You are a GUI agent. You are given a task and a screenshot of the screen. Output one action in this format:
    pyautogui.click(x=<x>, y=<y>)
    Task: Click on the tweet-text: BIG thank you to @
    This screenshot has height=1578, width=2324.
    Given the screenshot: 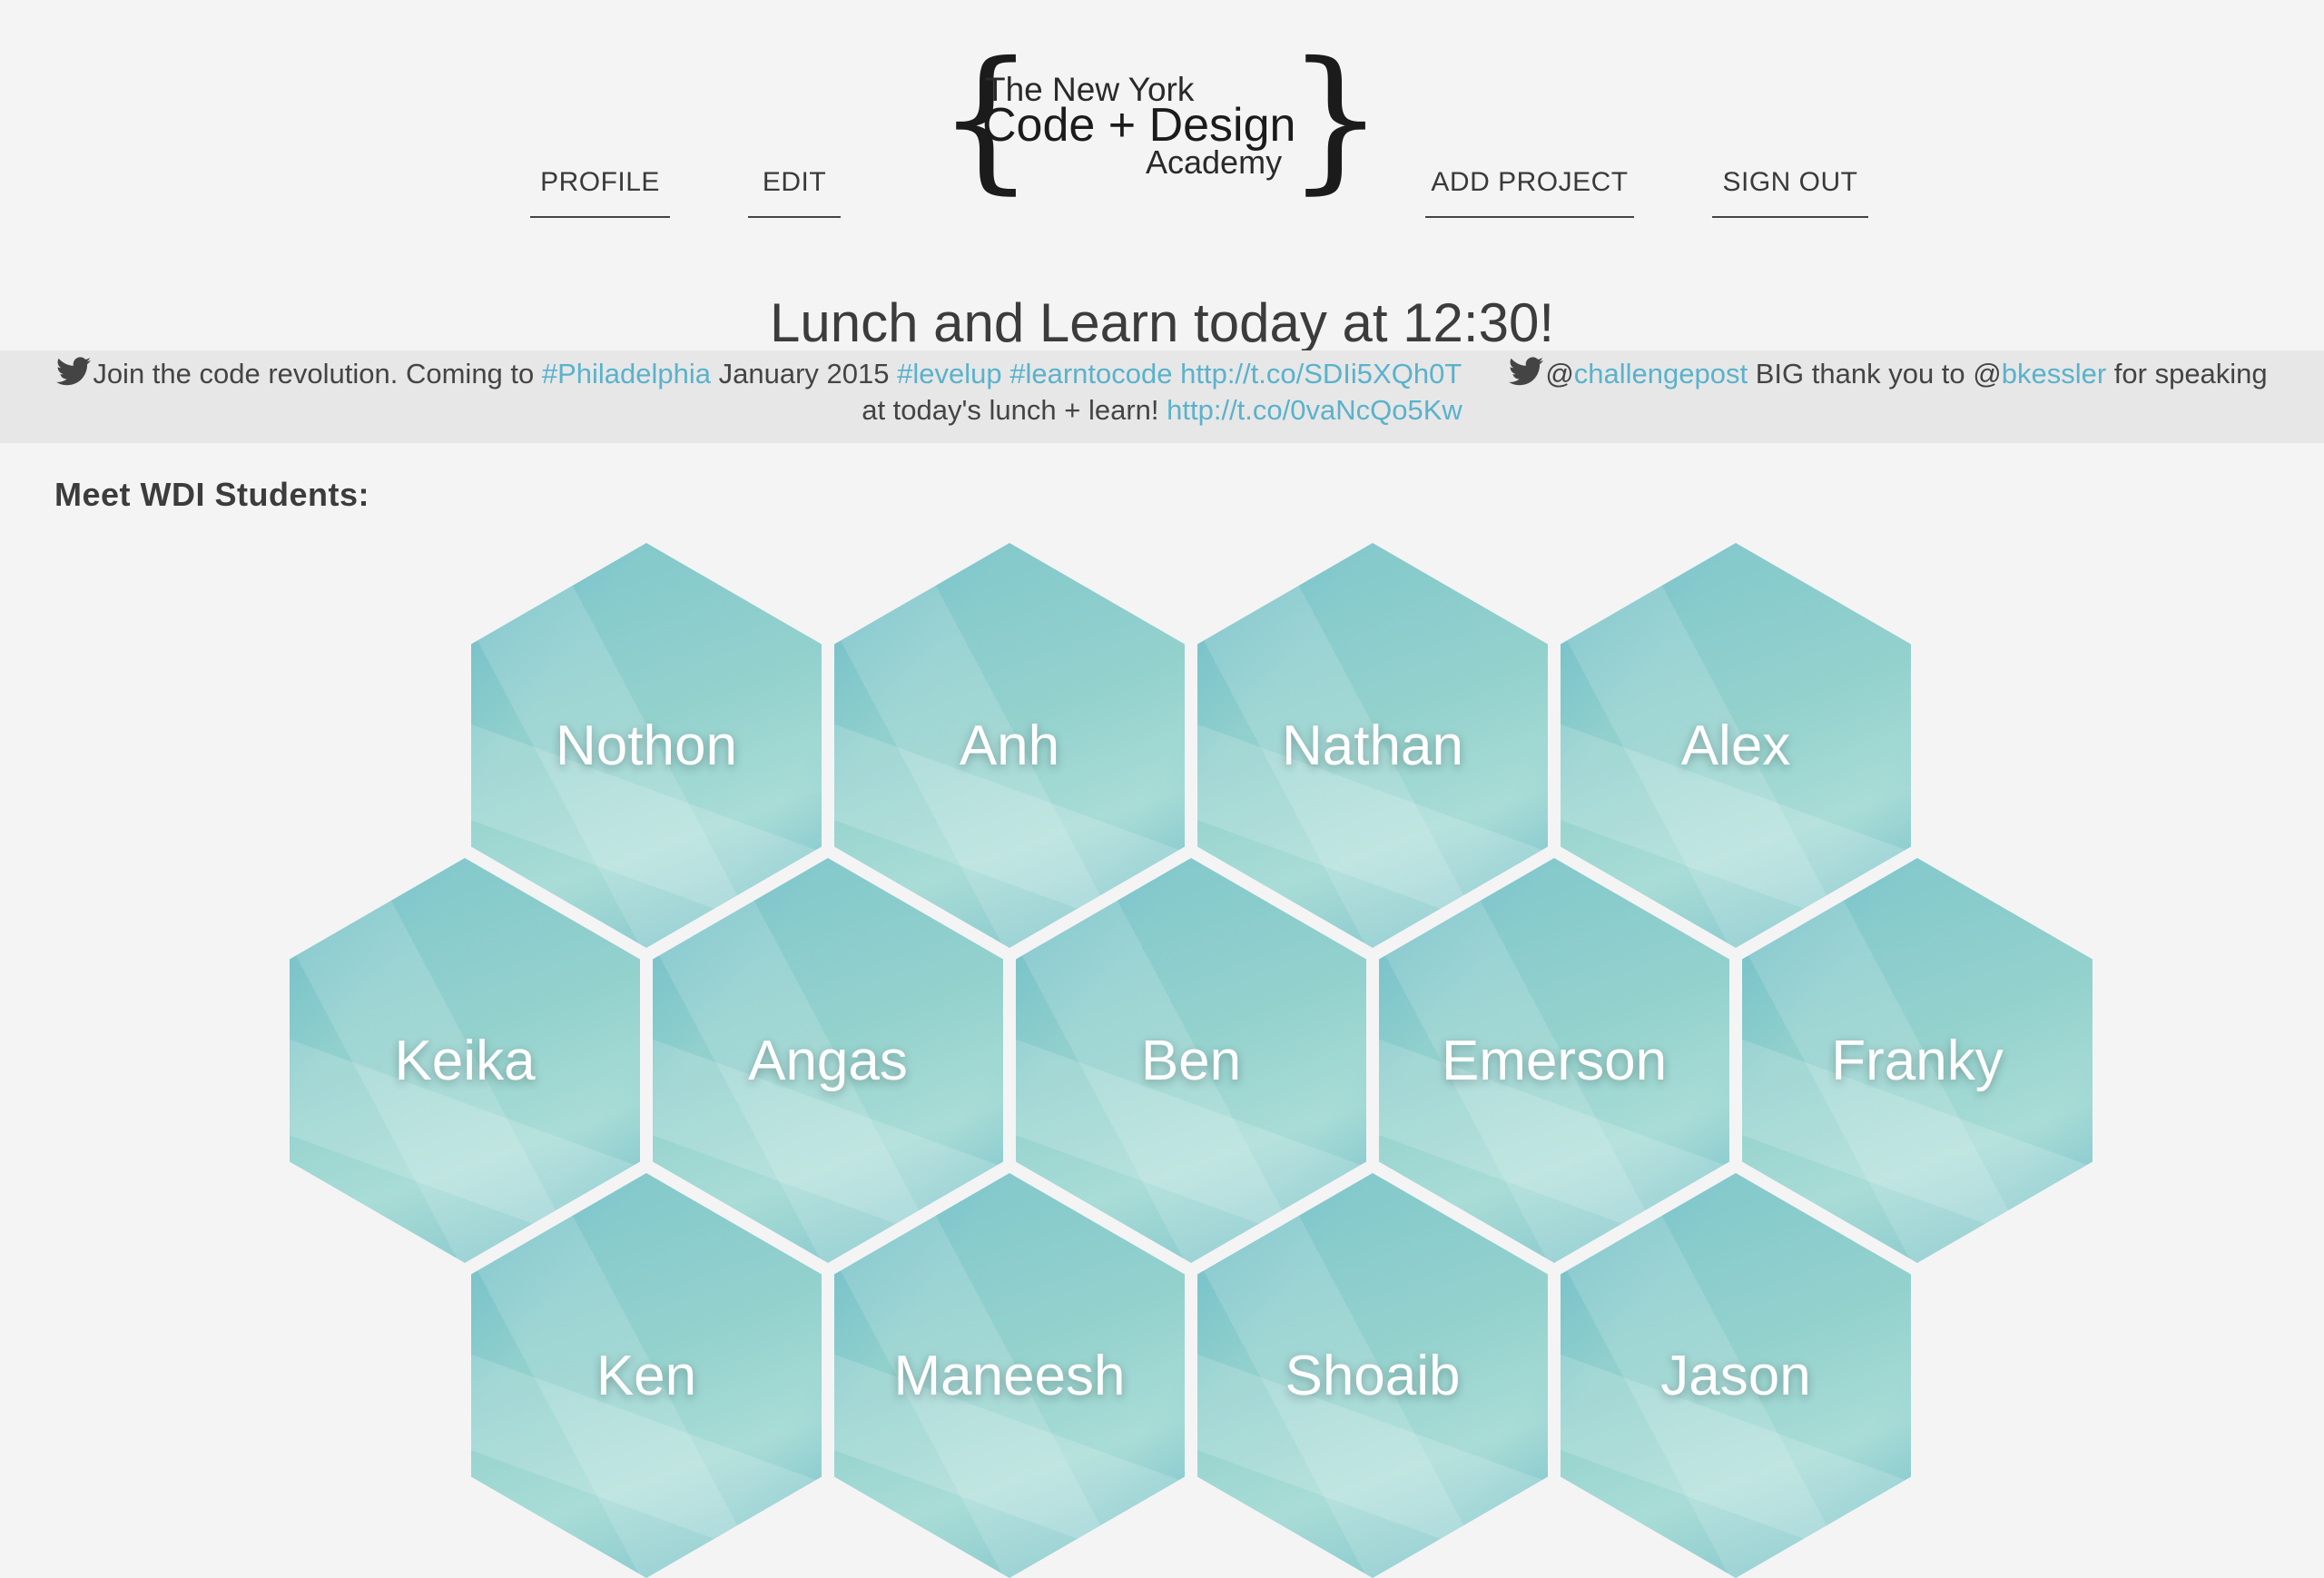 What is the action you would take?
    pyautogui.click(x=1875, y=374)
    